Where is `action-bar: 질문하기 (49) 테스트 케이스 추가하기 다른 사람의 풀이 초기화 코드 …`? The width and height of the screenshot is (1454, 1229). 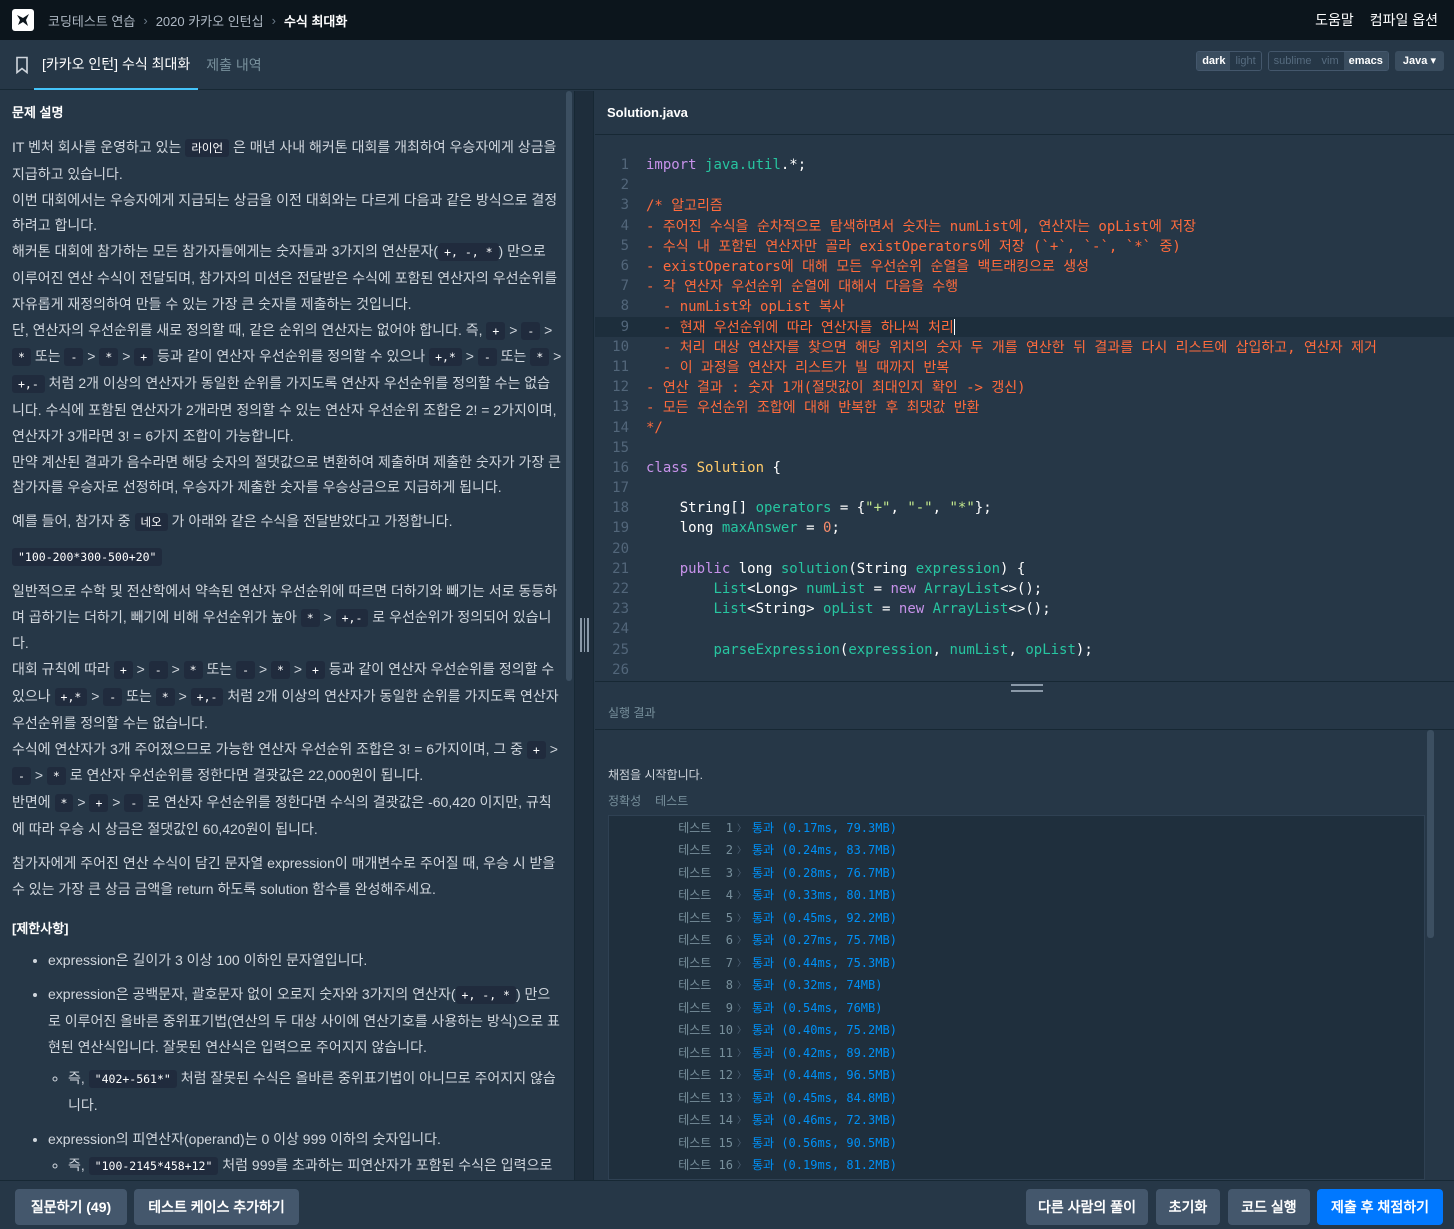 action-bar: 질문하기 (49) 테스트 케이스 추가하기 다른 사람의 풀이 초기화 코드 … is located at coordinates (727, 1204).